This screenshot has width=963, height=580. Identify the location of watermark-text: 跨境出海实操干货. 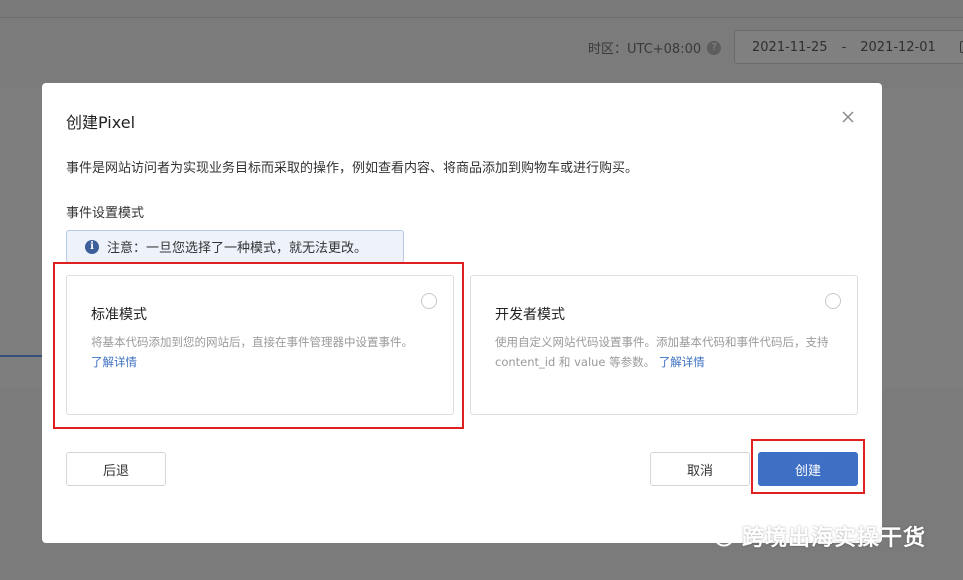
(834, 538).